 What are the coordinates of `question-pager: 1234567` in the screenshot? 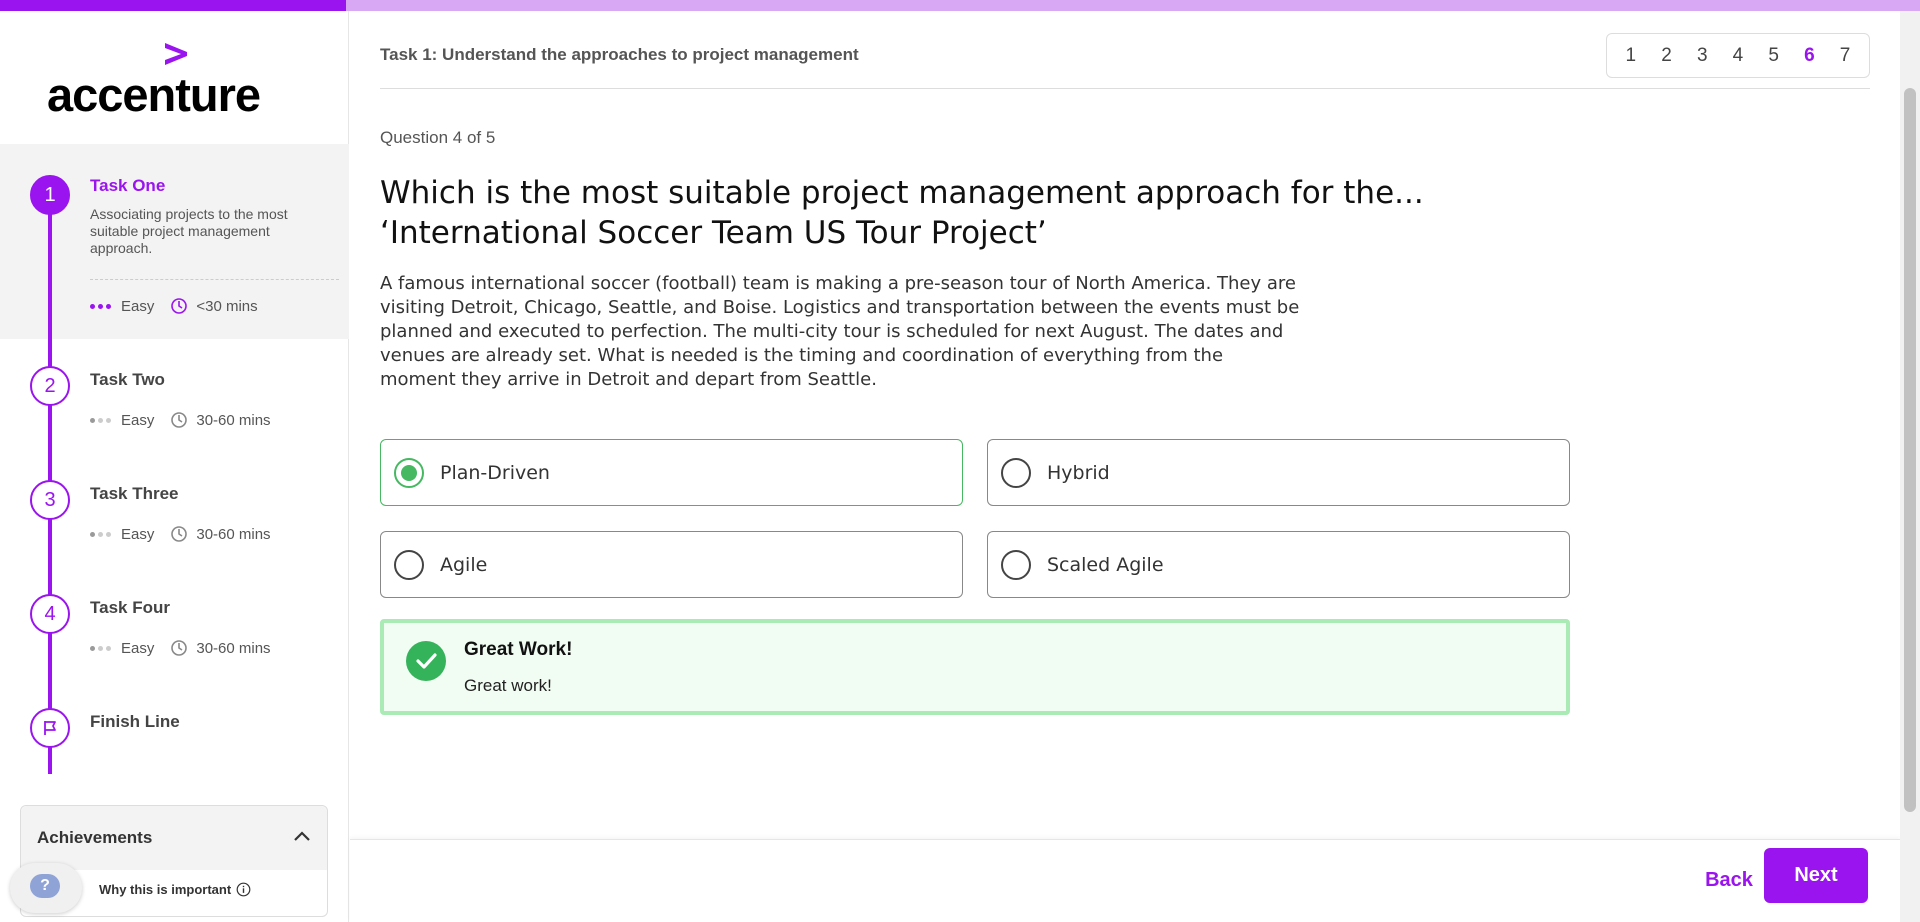 It's located at (1738, 55).